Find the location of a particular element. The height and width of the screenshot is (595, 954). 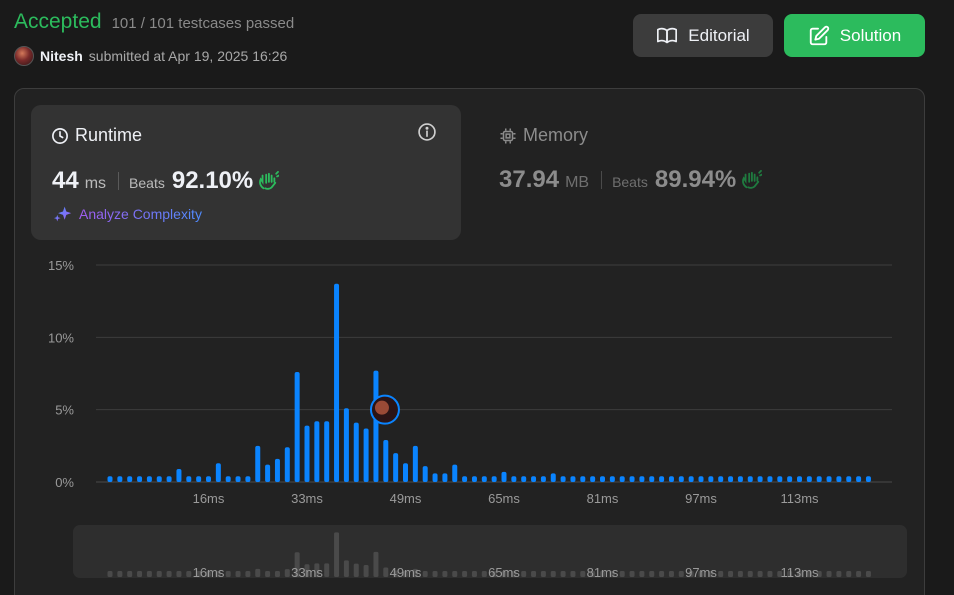

overview-tick-label: 113ms is located at coordinates (799, 572).